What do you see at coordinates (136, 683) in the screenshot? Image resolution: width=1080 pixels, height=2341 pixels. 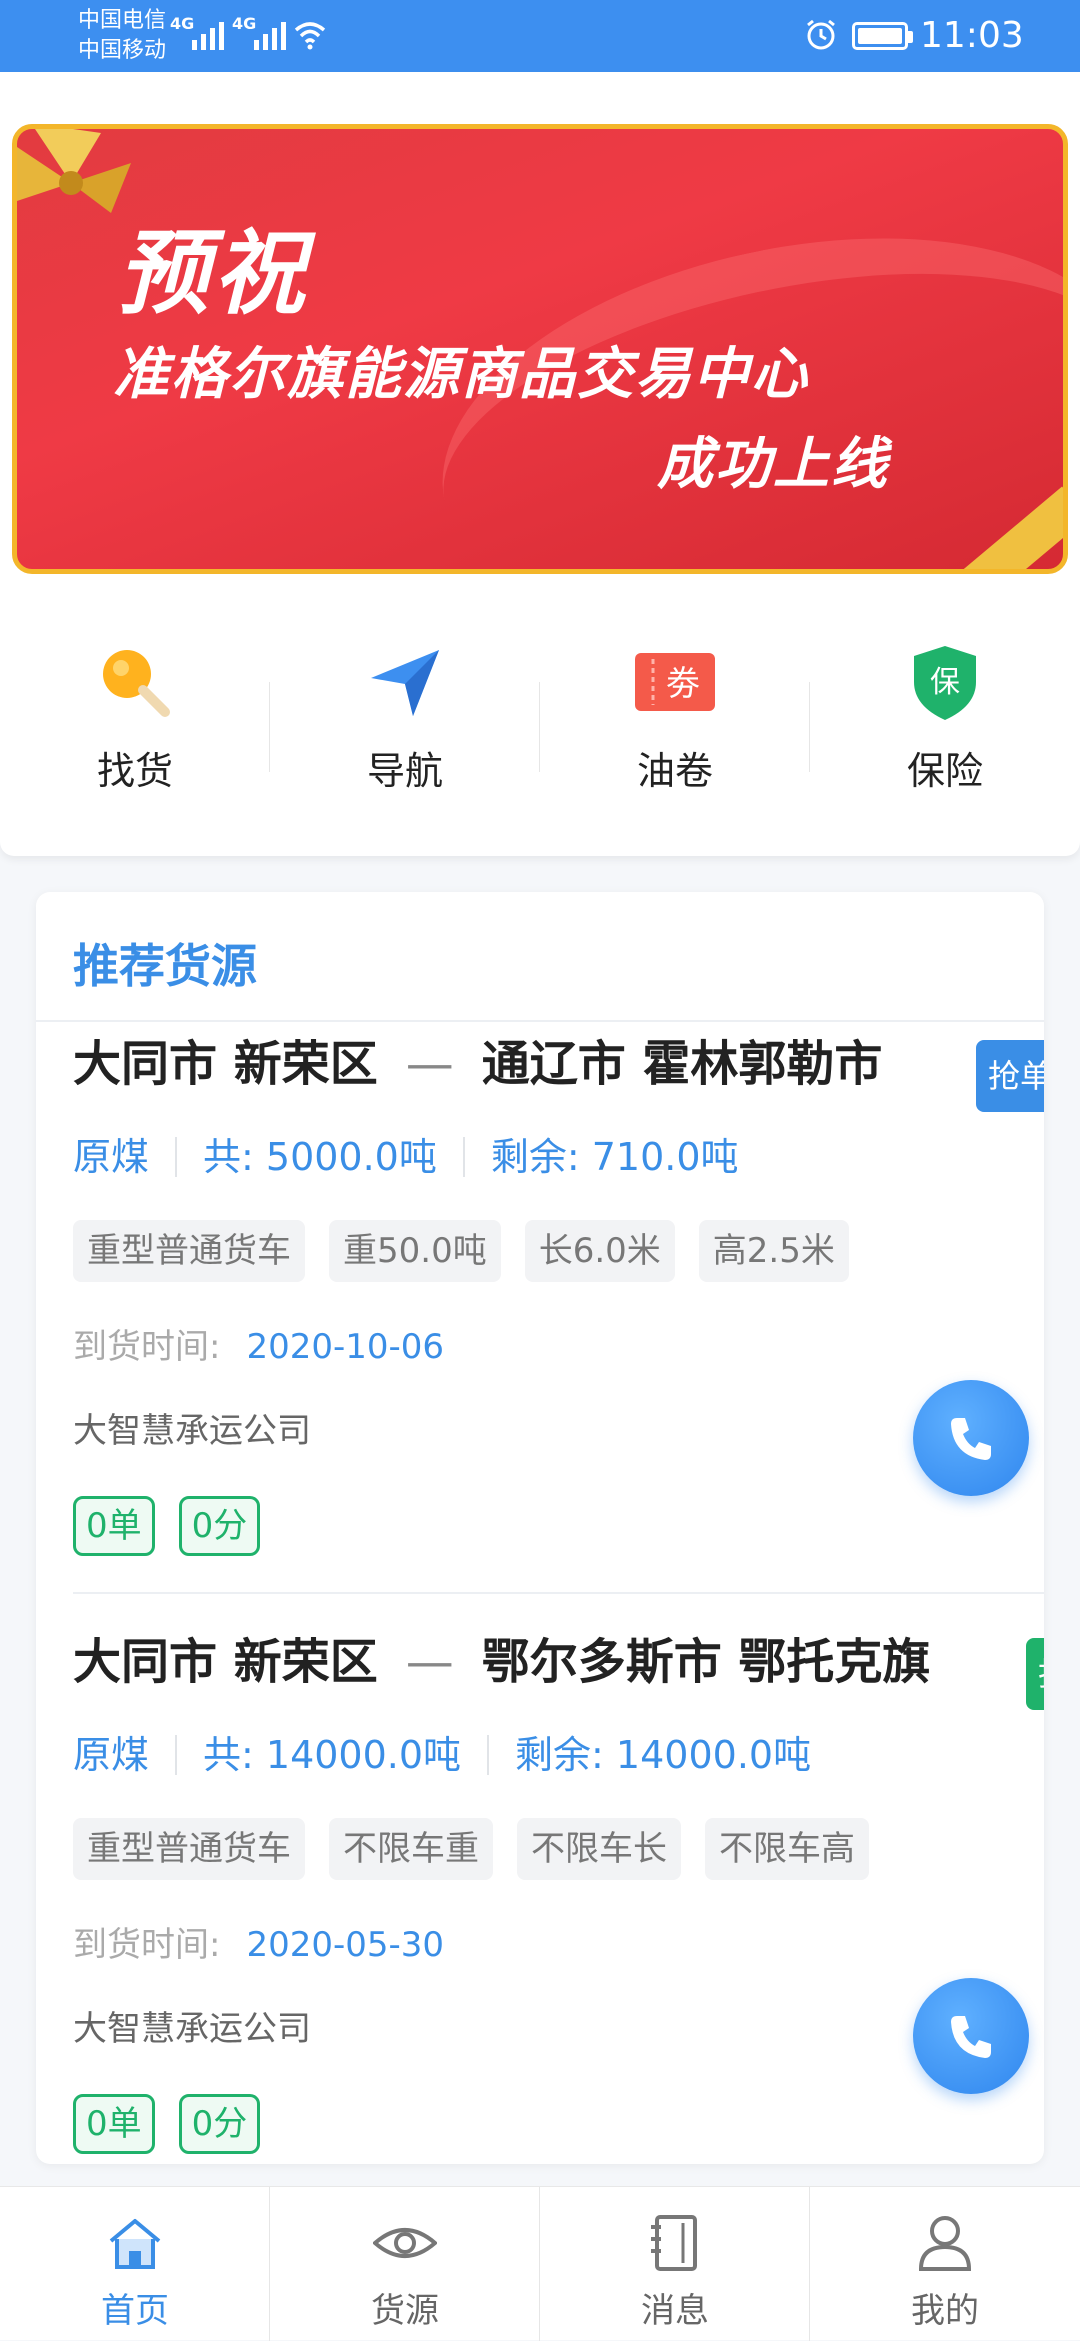 I see `magnifier-icon` at bounding box center [136, 683].